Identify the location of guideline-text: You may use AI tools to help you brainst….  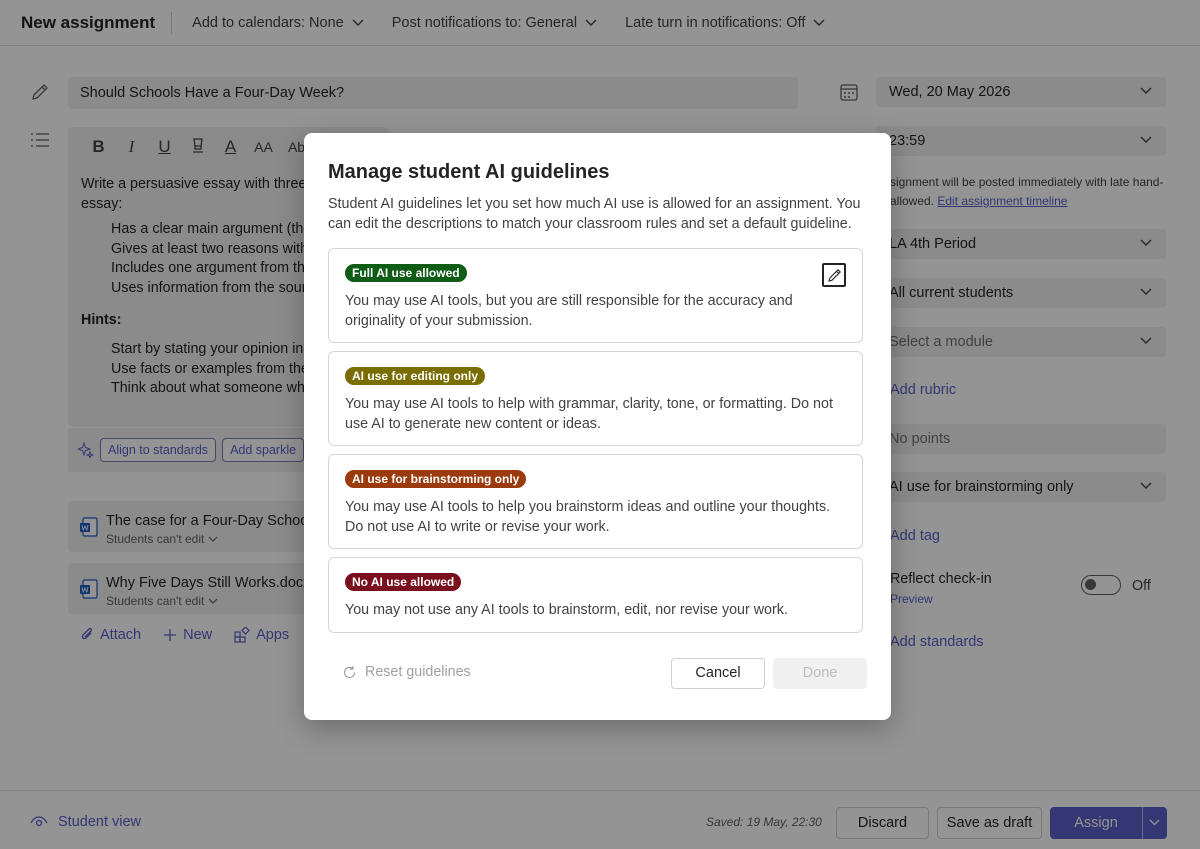
(588, 517).